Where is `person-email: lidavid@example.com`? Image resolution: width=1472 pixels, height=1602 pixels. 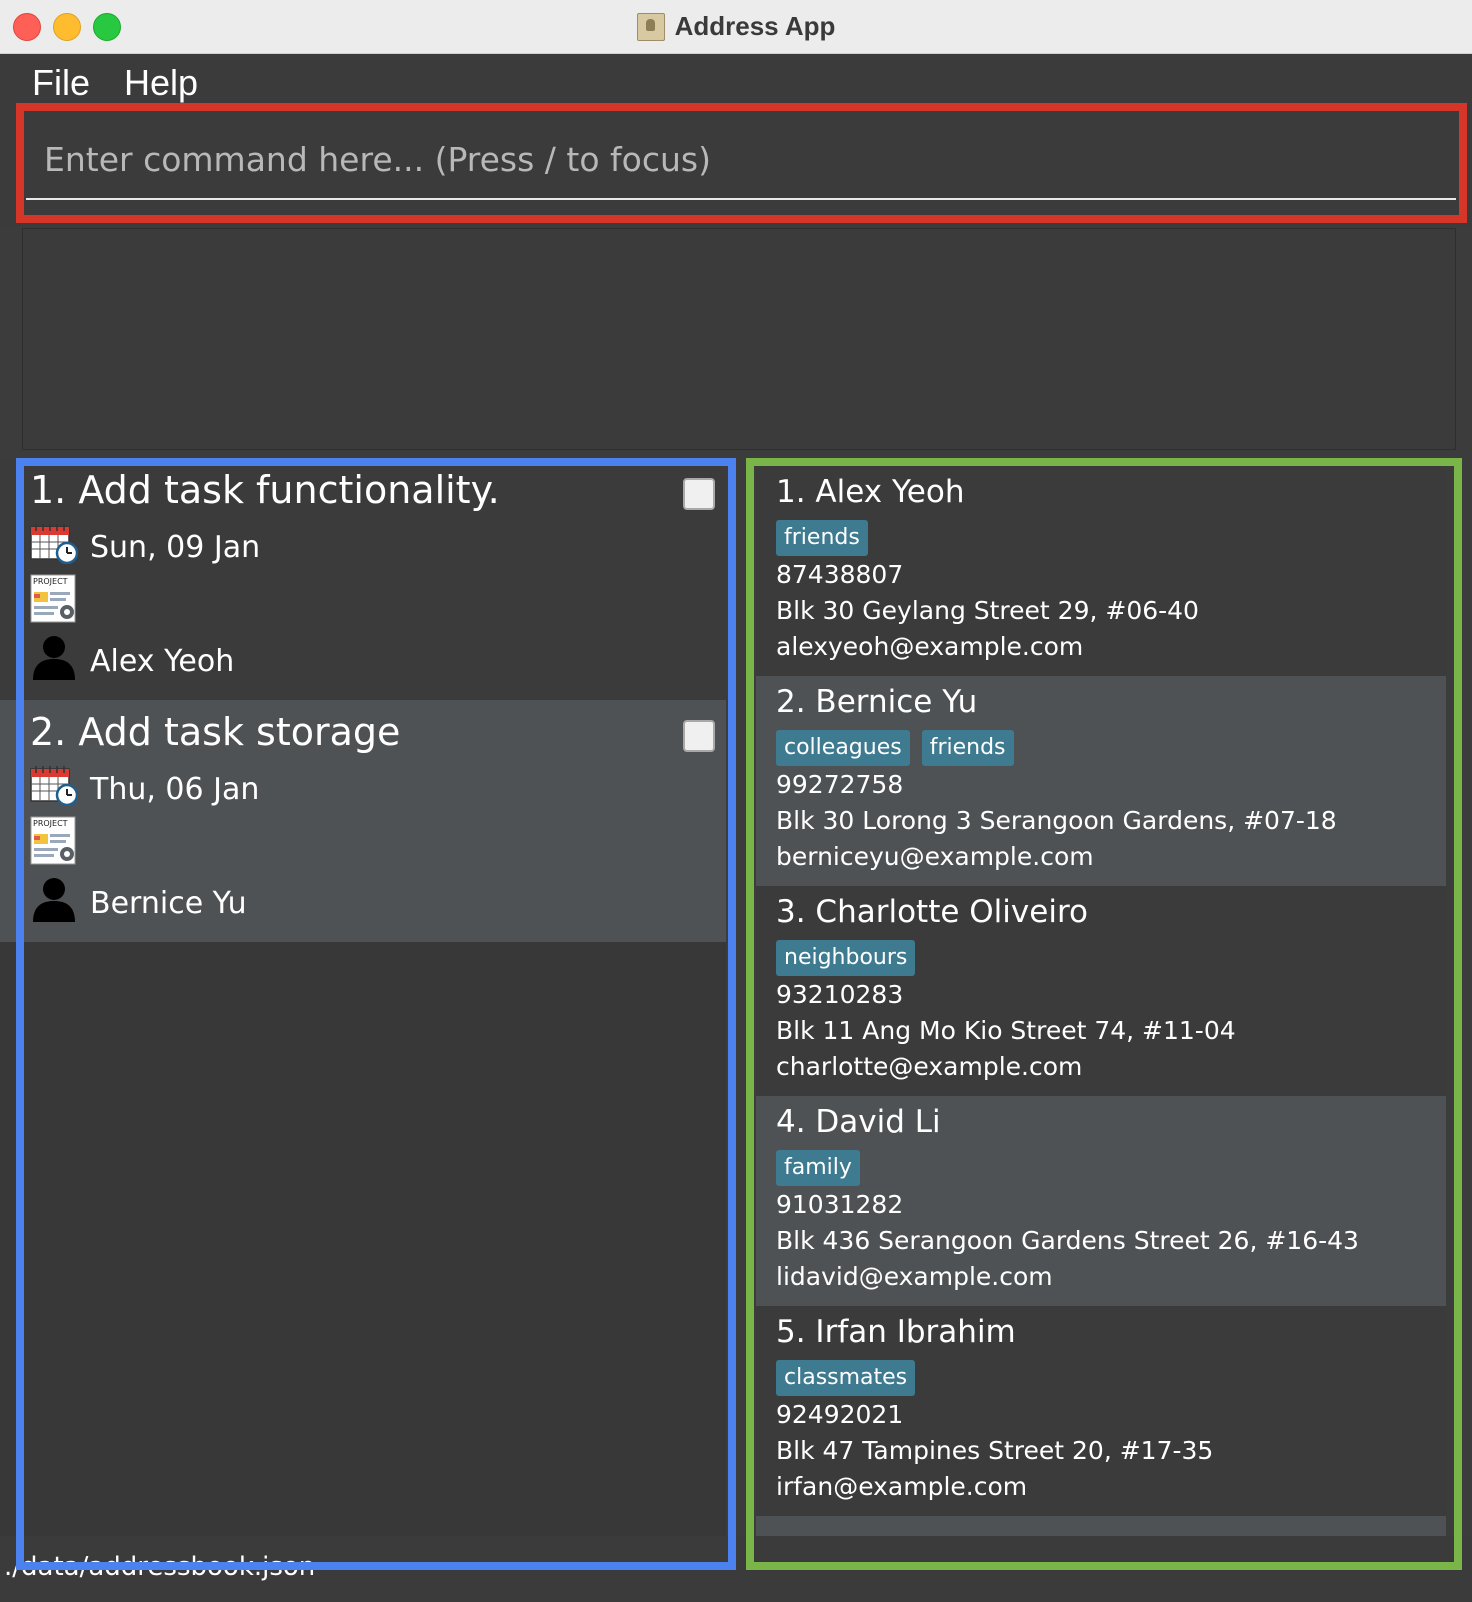
person-email: lidavid@example.com is located at coordinates (914, 1276).